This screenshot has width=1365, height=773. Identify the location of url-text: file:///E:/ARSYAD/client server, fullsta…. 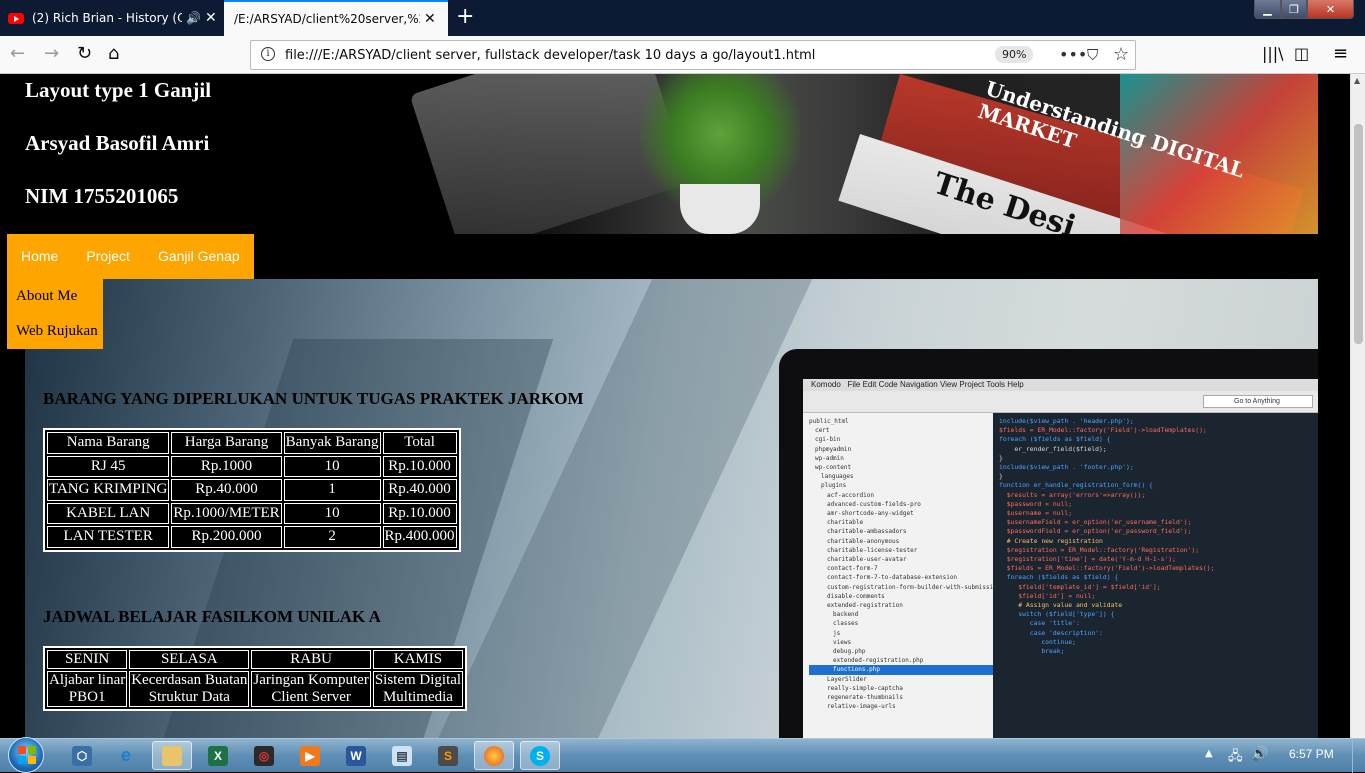
(550, 55).